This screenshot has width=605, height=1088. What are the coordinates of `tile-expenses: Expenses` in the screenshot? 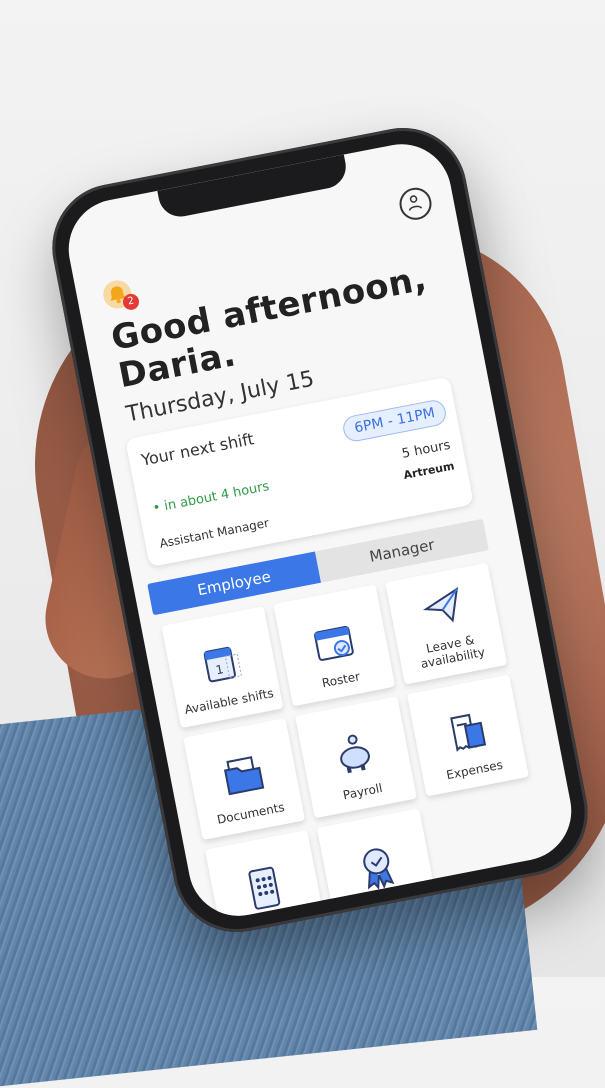 It's located at (467, 735).